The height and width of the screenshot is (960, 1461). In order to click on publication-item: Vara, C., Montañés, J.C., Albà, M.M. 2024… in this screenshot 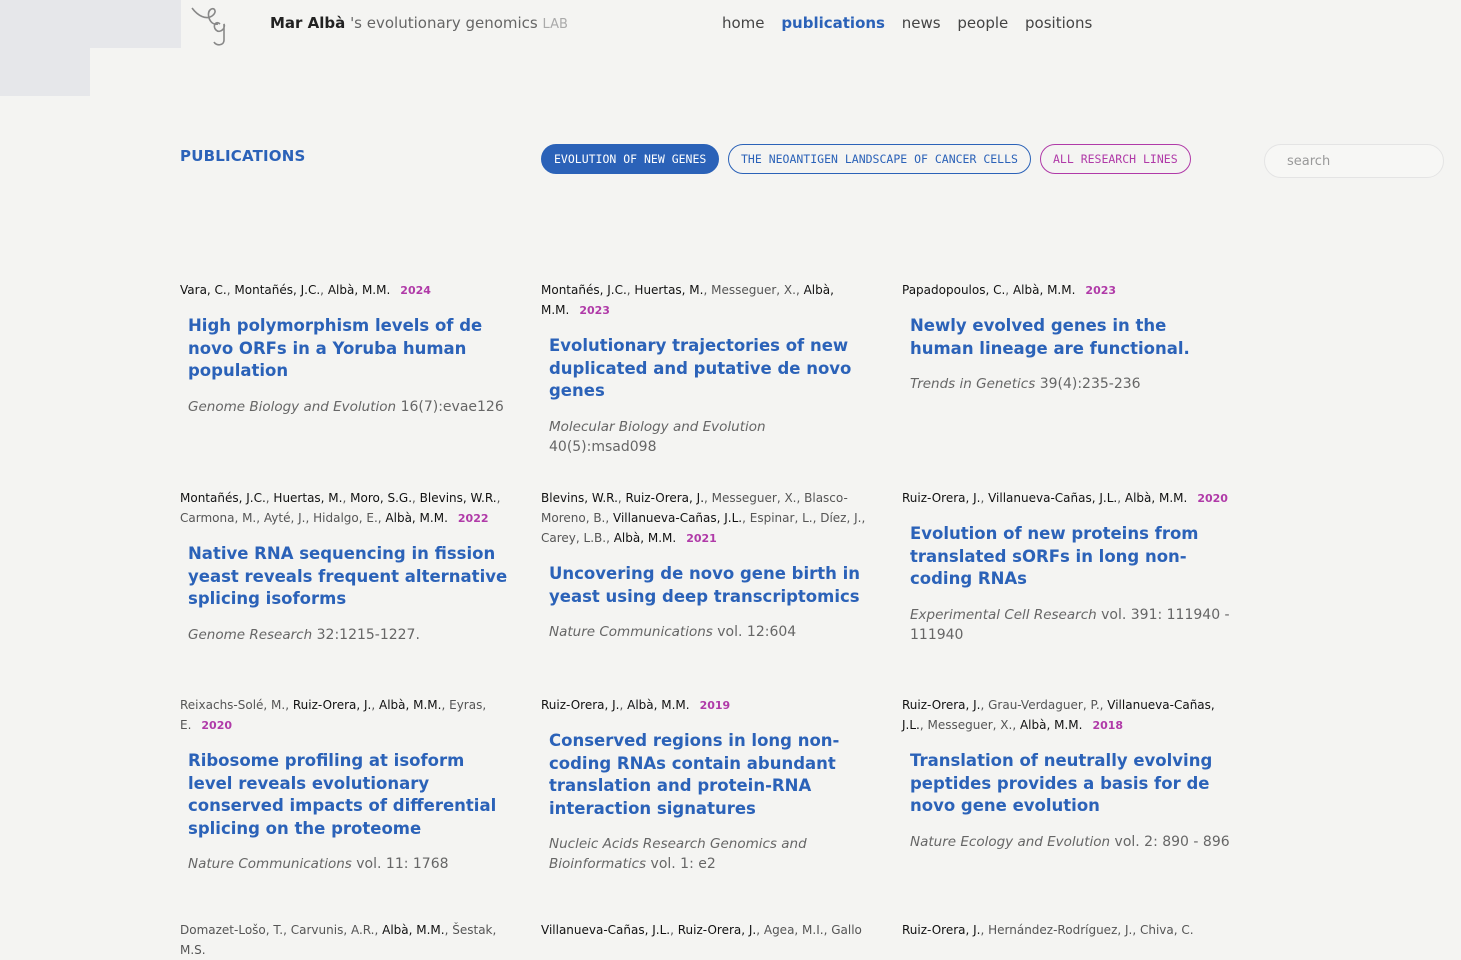, I will do `click(345, 348)`.